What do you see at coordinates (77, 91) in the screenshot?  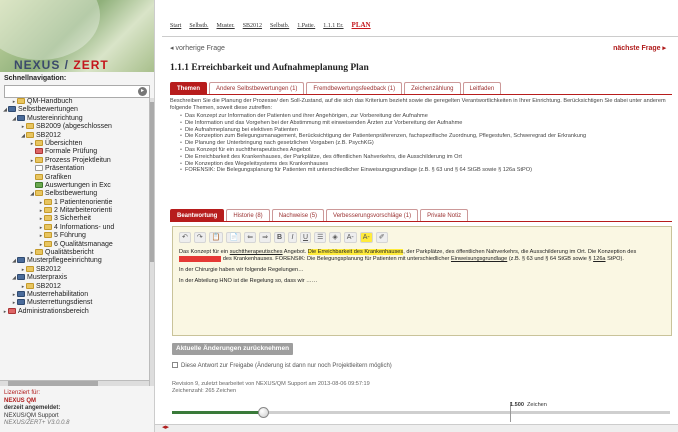 I see `quicknav-select: ▸` at bounding box center [77, 91].